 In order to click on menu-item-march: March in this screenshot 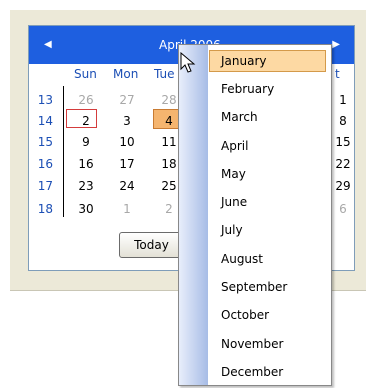, I will do `click(239, 117)`.